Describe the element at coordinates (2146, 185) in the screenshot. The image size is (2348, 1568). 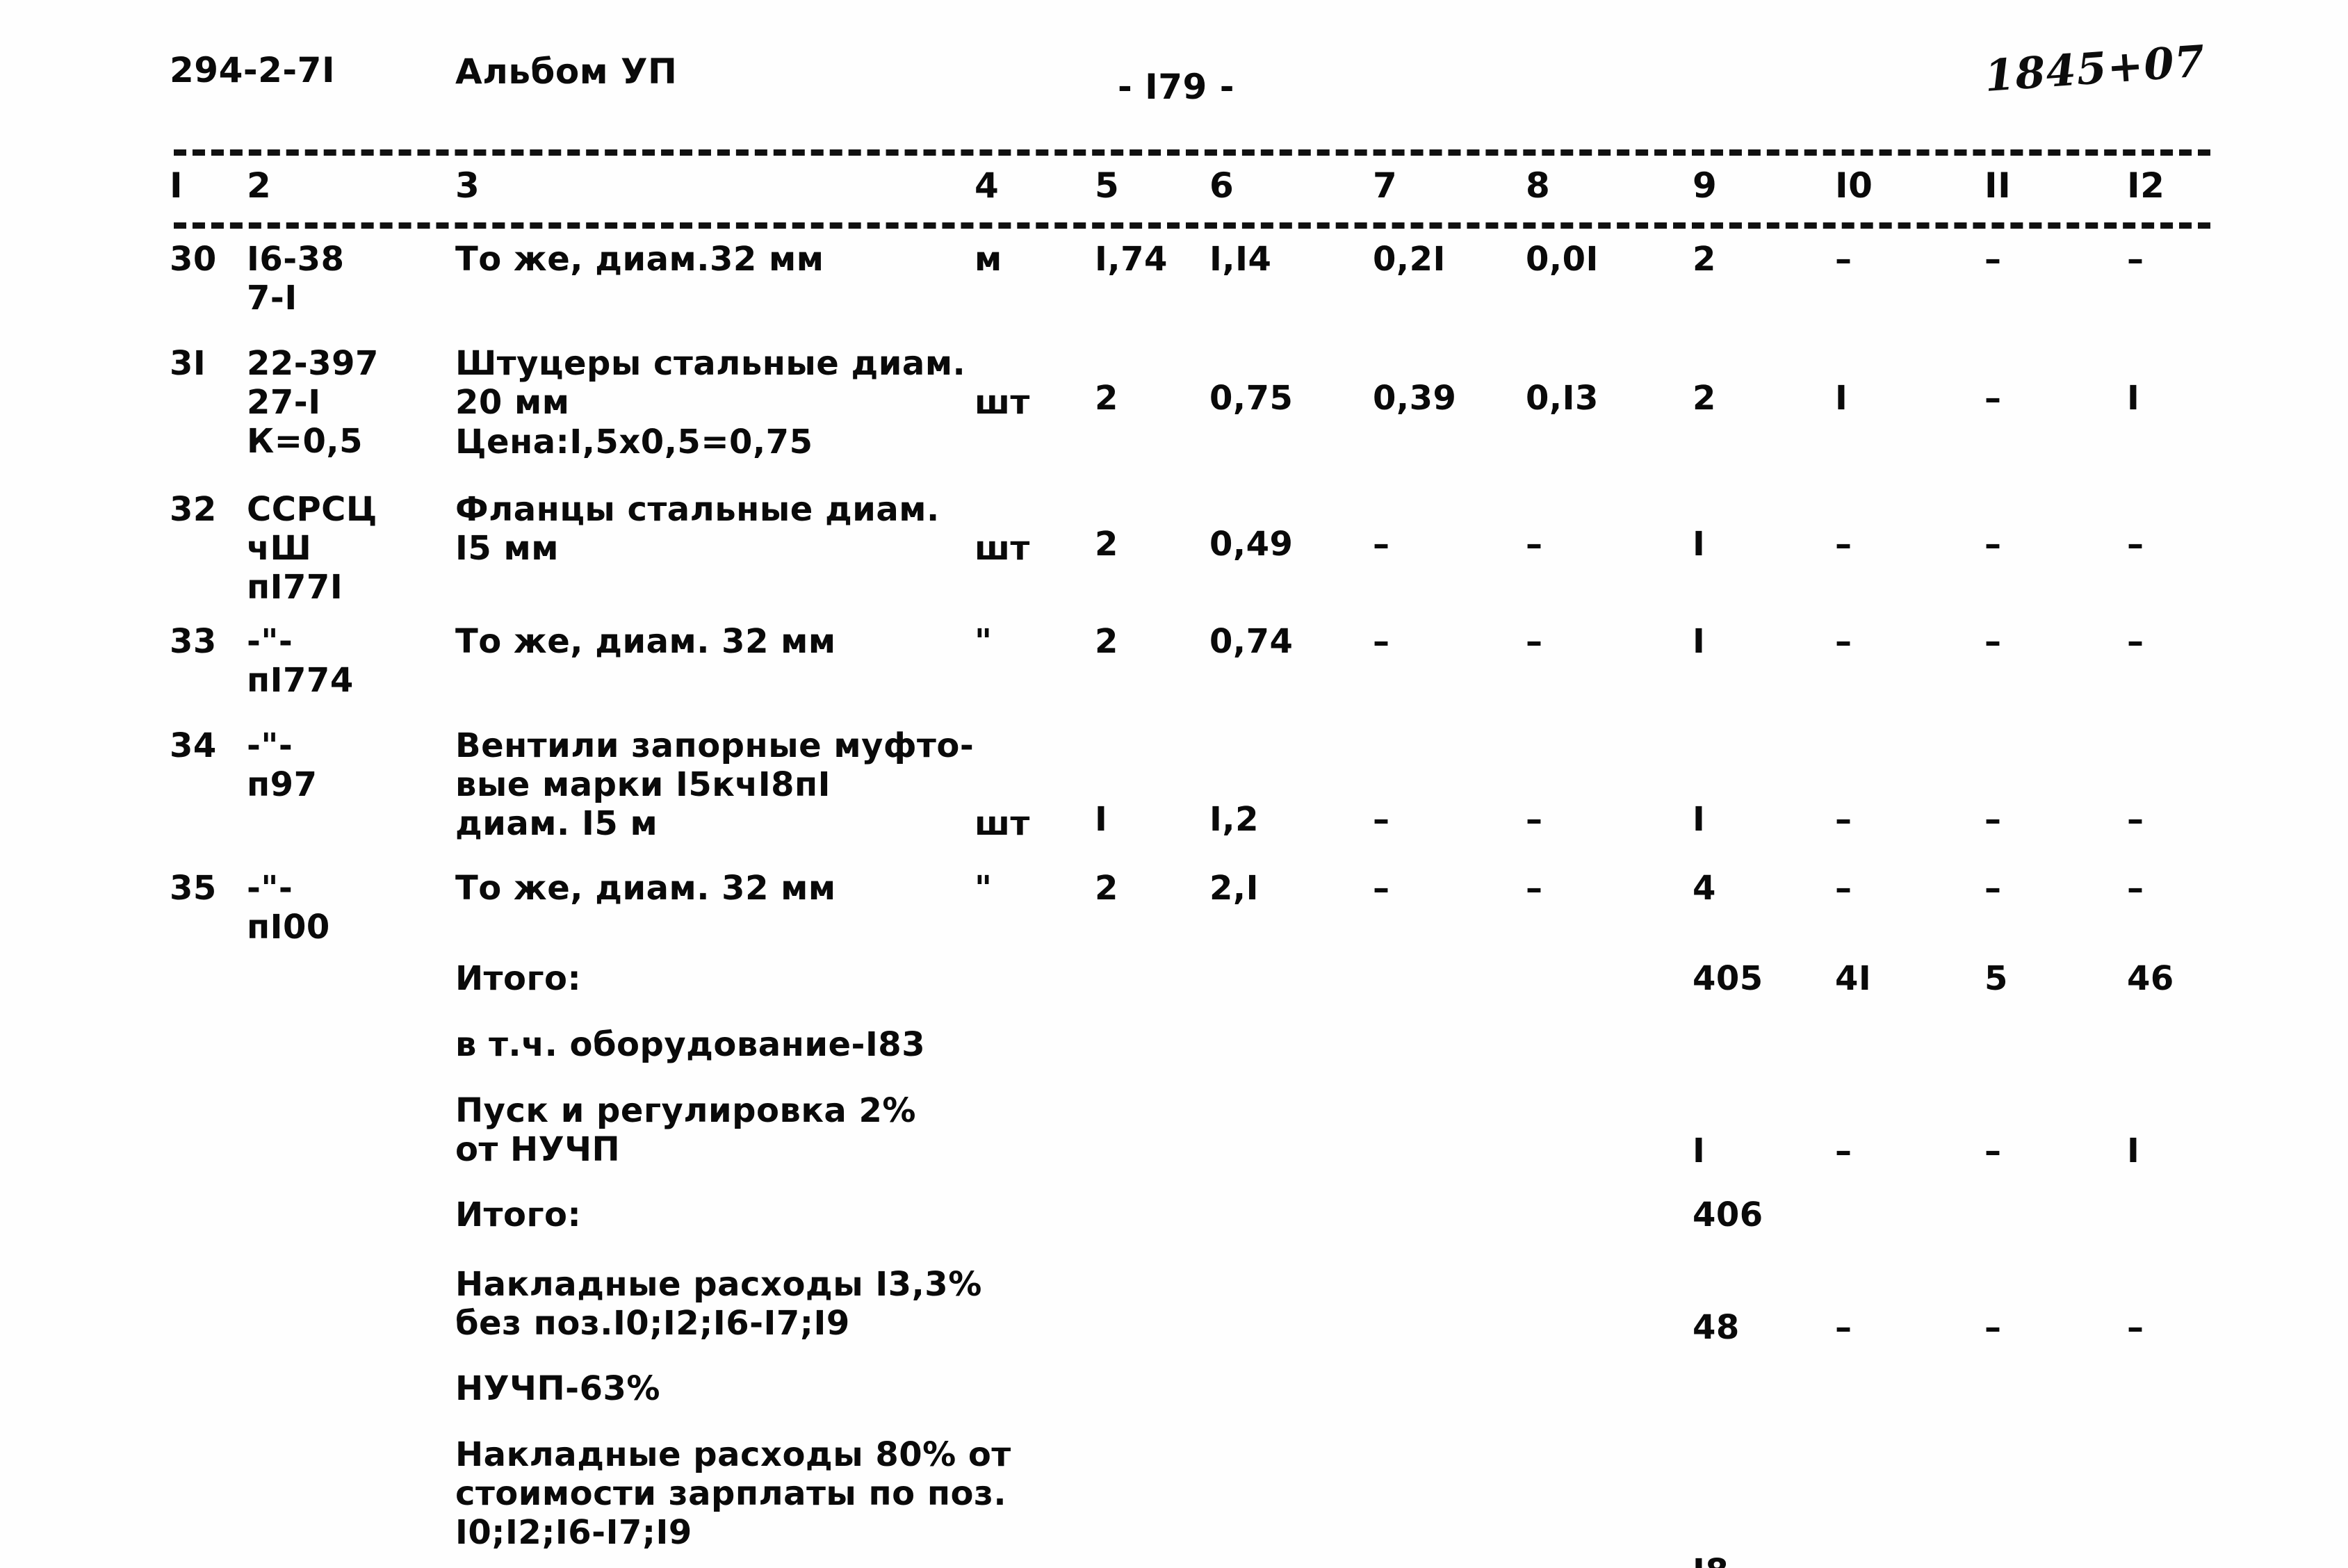
I see `col-num-12: I2` at that location.